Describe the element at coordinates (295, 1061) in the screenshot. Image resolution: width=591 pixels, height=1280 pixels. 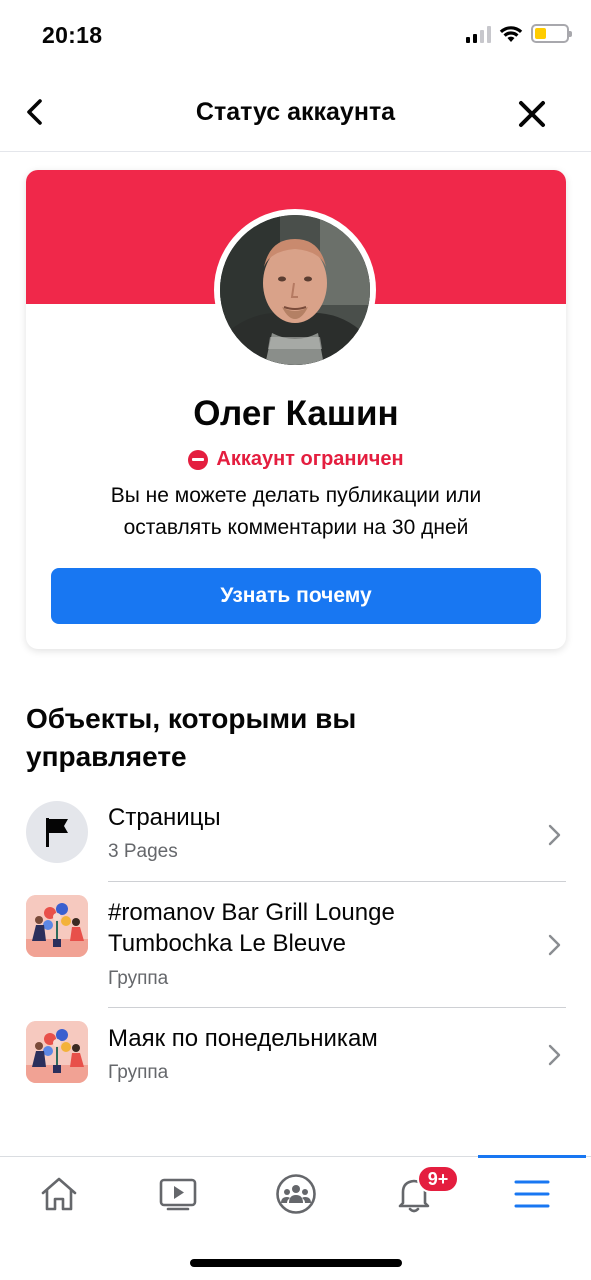
I see `list-item-group: Маяк по понедельникам Группа` at that location.